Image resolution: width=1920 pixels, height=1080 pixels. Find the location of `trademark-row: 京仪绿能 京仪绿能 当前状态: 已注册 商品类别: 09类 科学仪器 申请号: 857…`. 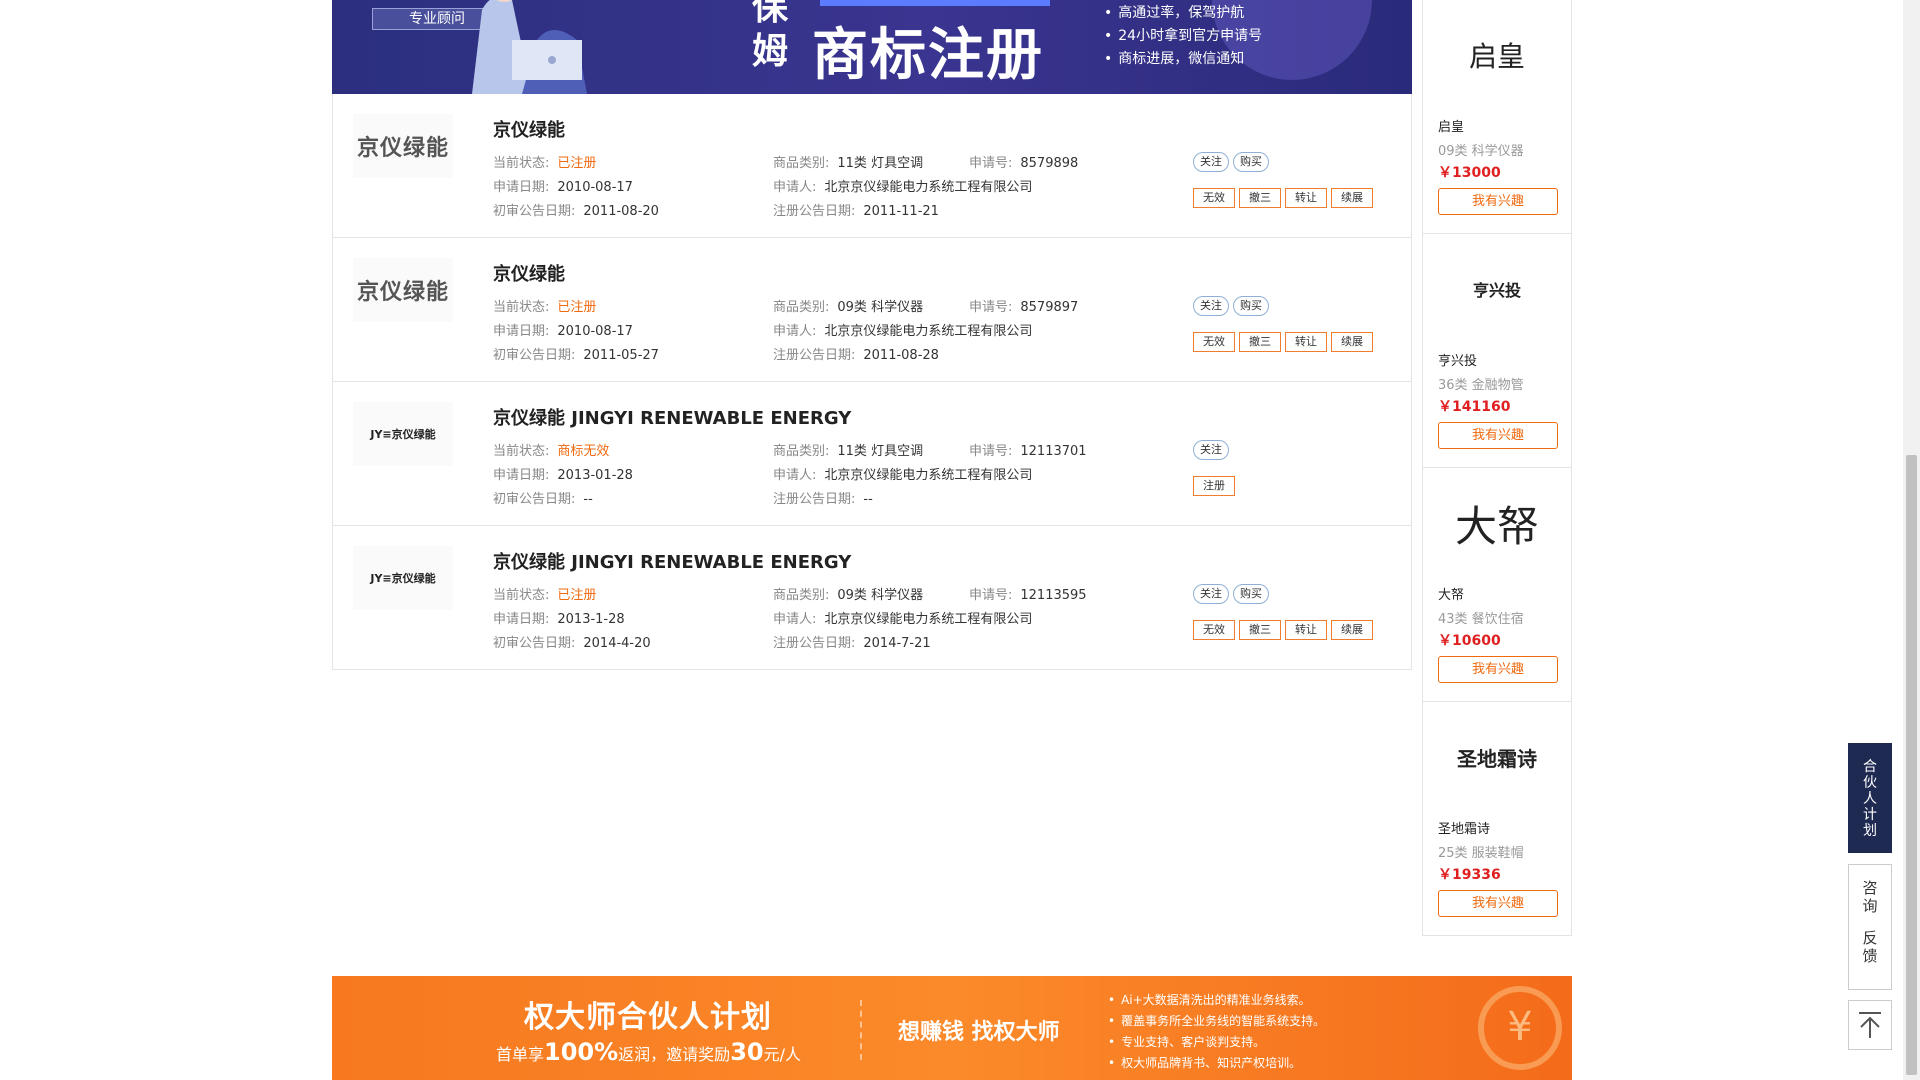

trademark-row: 京仪绿能 京仪绿能 当前状态: 已注册 商品类别: 09类 科学仪器 申请号: 857… is located at coordinates (872, 310).